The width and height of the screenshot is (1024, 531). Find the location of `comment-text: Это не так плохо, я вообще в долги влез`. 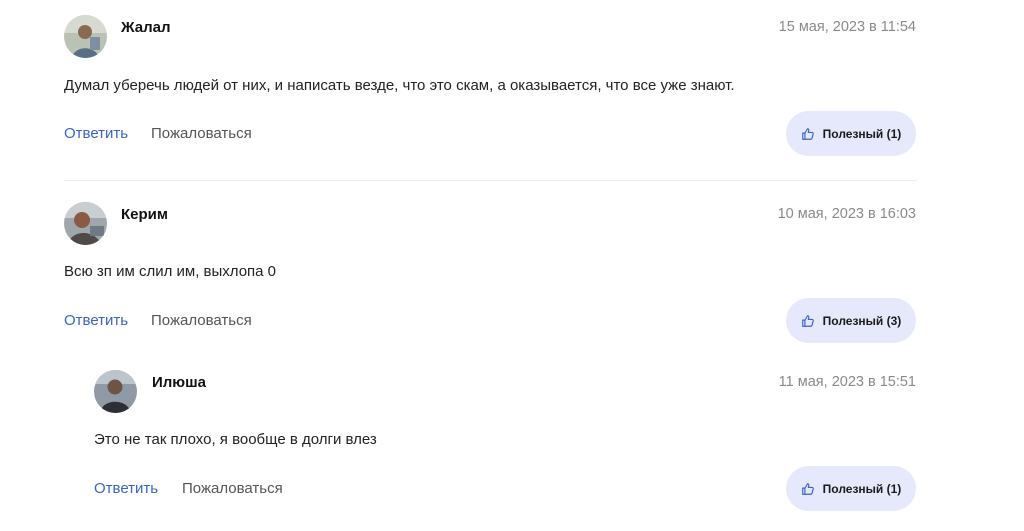

comment-text: Это не так плохо, я вообще в долги влез is located at coordinates (235, 439).